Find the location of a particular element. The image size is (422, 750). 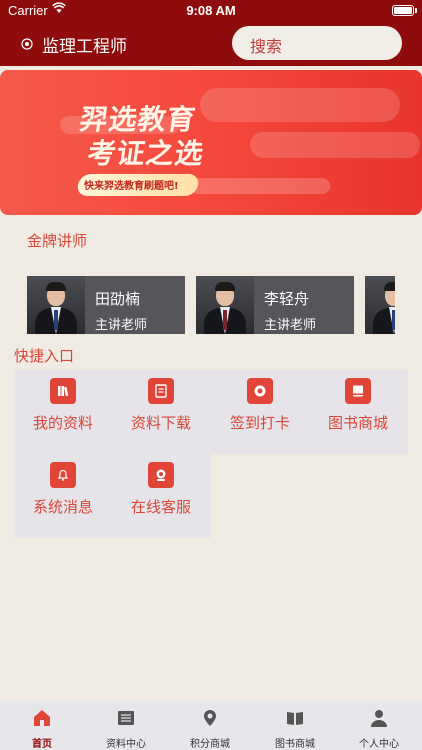

tab-home: 首页 is located at coordinates (42, 725).